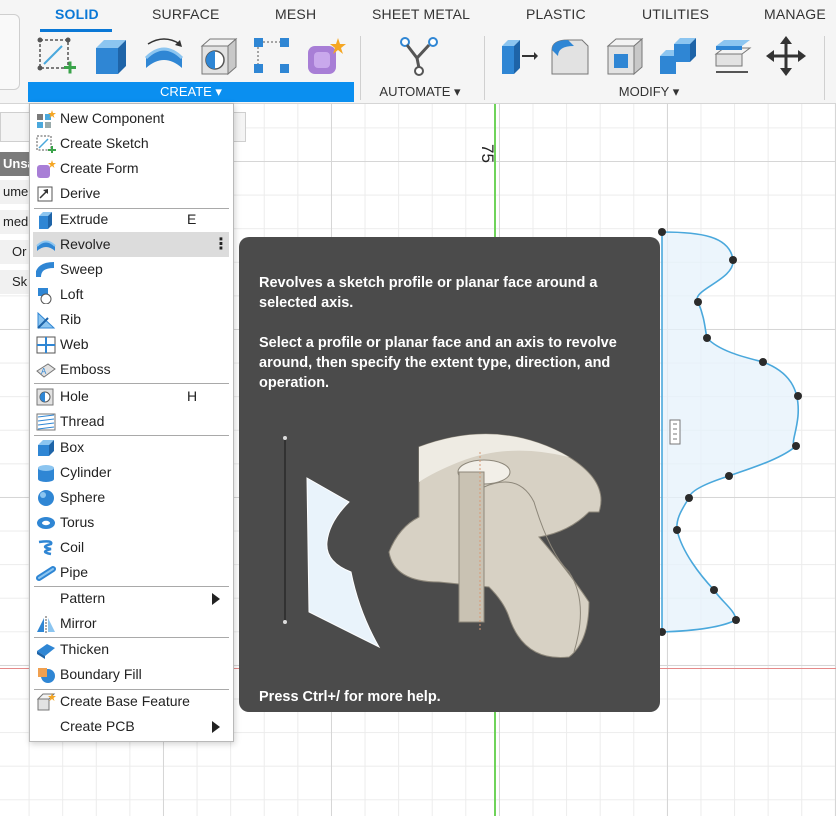 This screenshot has height=816, width=836. I want to click on rib-icon, so click(46, 320).